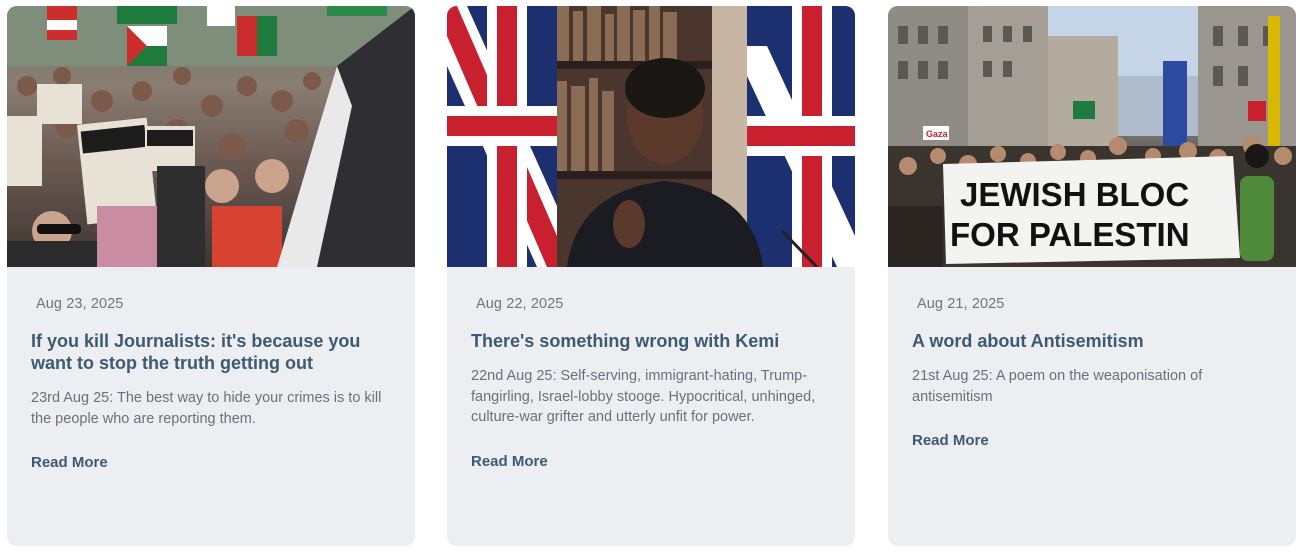  I want to click on post-date: Aug 22, 2025, so click(520, 304).